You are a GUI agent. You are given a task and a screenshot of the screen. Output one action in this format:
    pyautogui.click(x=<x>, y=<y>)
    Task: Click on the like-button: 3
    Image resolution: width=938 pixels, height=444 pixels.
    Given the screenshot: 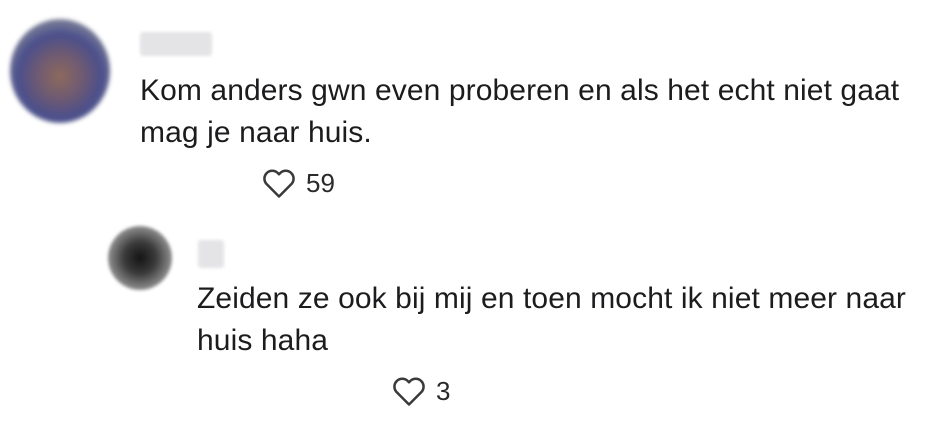 What is the action you would take?
    pyautogui.click(x=420, y=391)
    